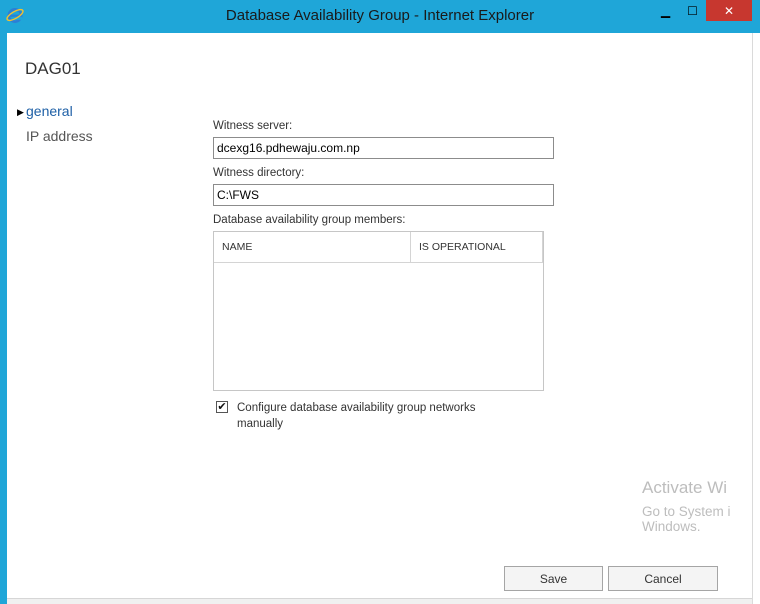  I want to click on witness-server-label: Witness server:, so click(253, 126).